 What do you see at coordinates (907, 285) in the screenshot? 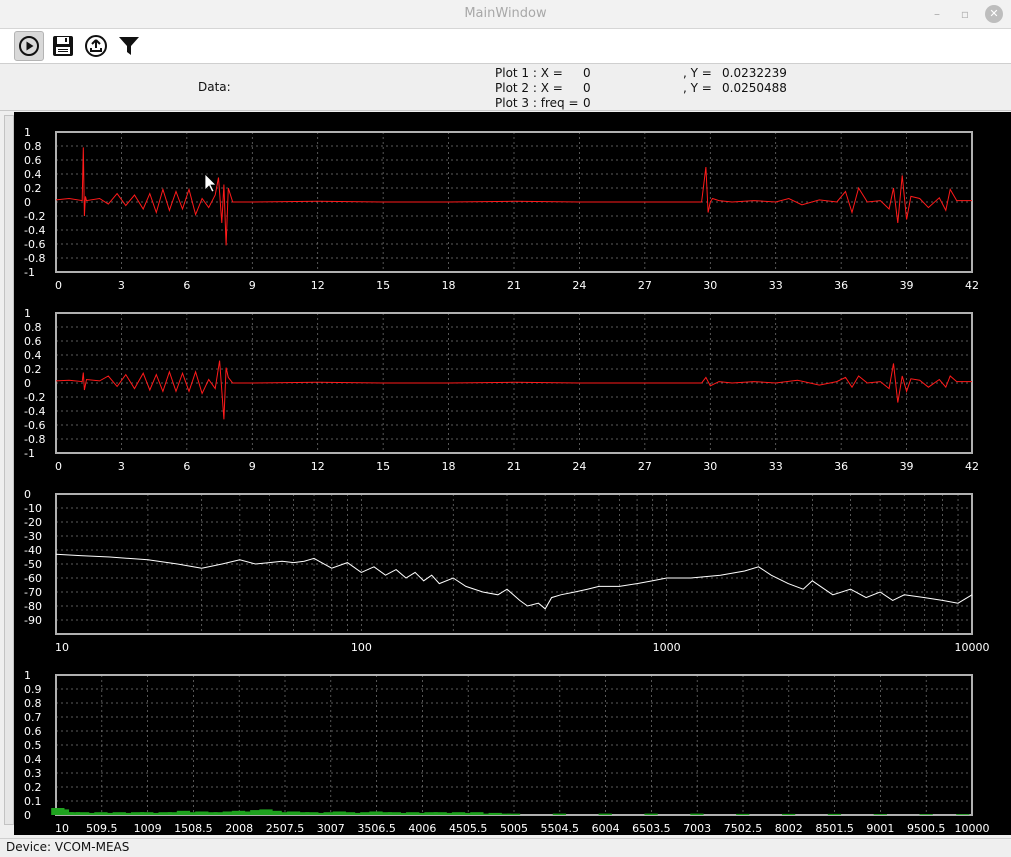
I see `x-tick-label: 39` at bounding box center [907, 285].